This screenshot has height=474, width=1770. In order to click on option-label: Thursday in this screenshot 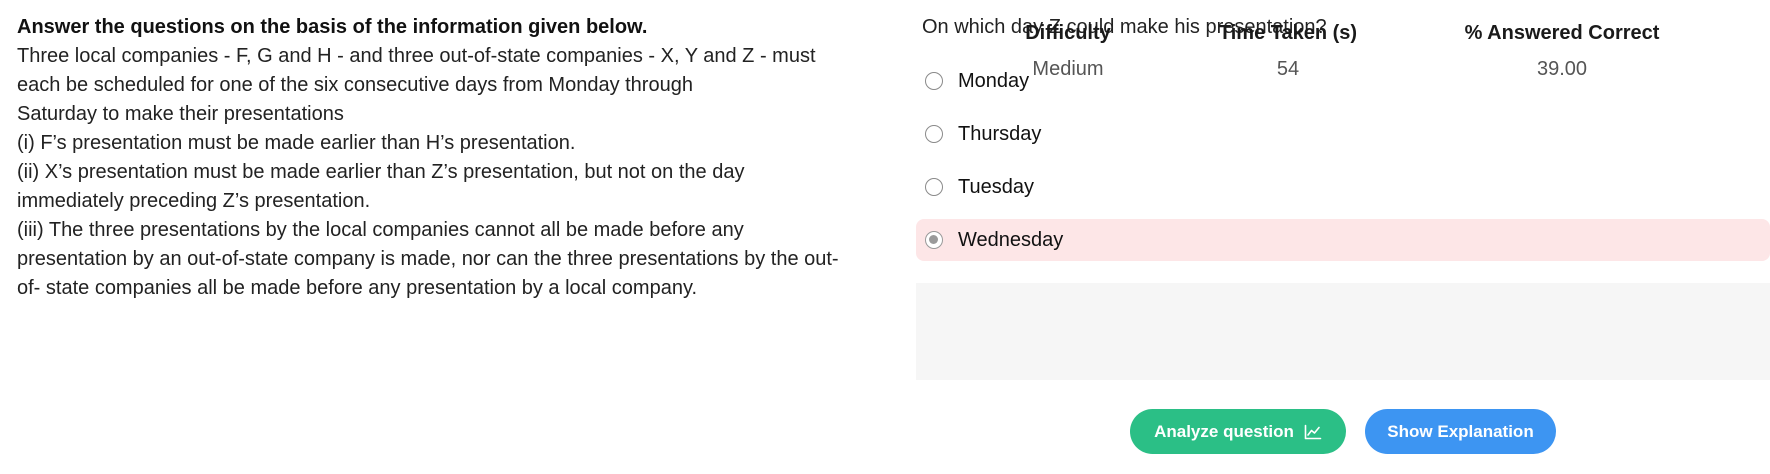, I will do `click(1000, 133)`.